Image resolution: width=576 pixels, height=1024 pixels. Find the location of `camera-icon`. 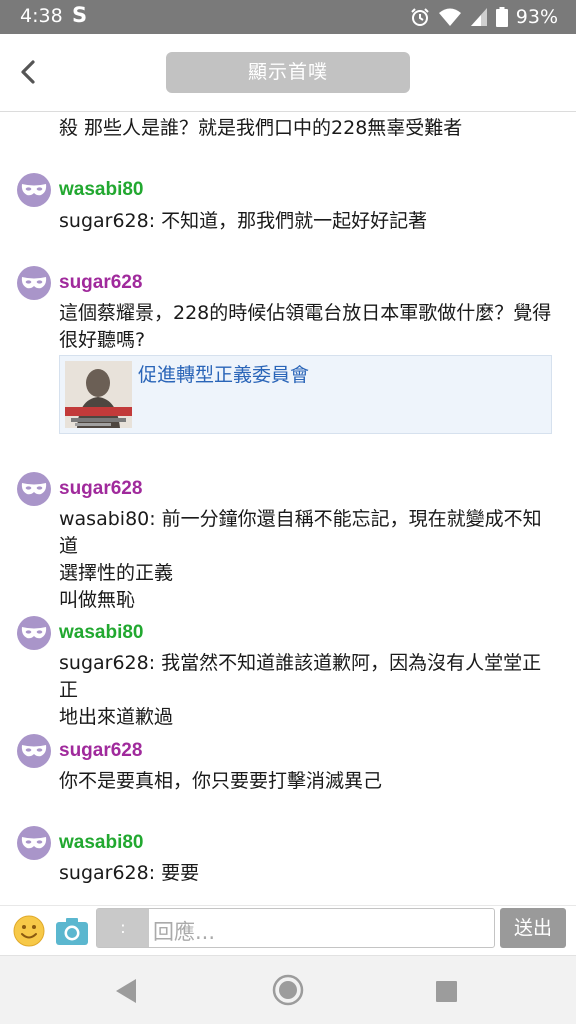

camera-icon is located at coordinates (72, 931).